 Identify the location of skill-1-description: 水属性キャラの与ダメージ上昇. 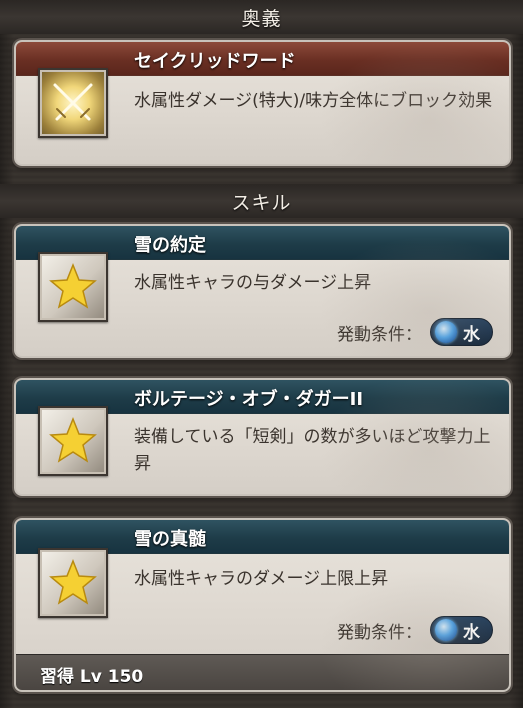
(253, 283).